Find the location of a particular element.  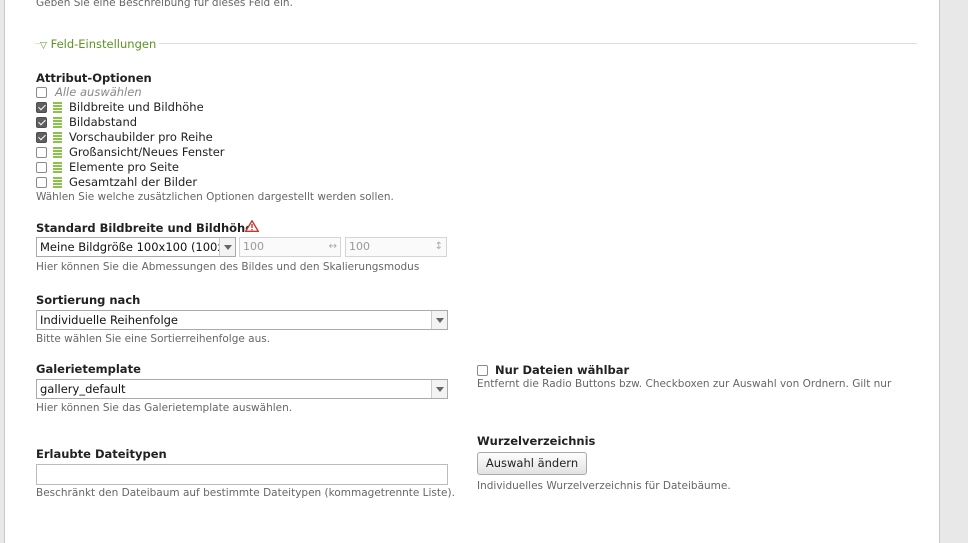

section-legend-label: Feld-Einstellungen is located at coordinates (103, 44).